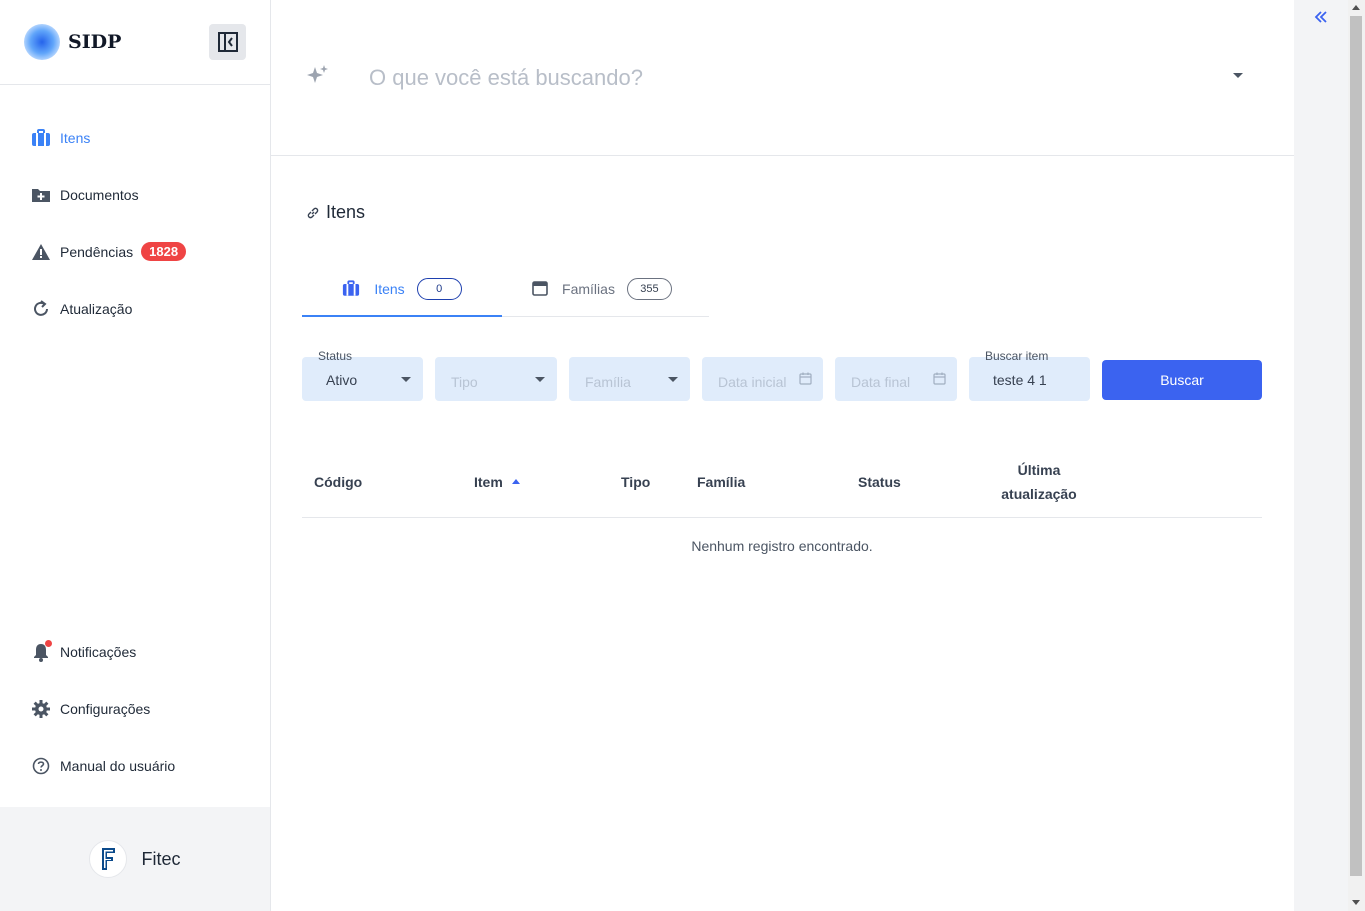 This screenshot has height=911, width=1365. I want to click on scrollbar-thumb, so click(1356, 446).